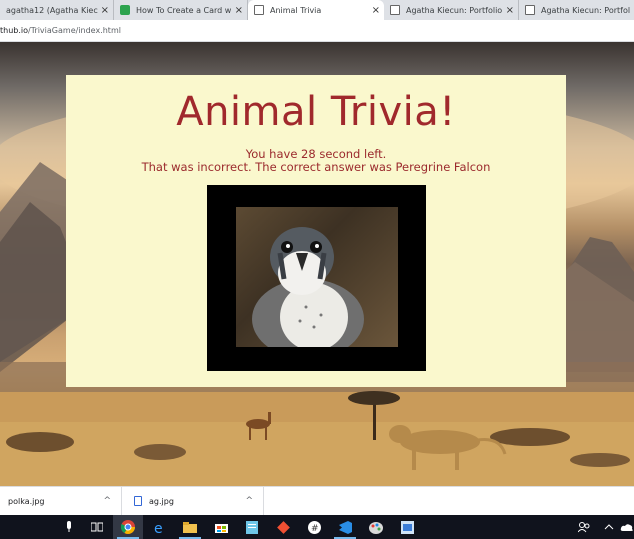  What do you see at coordinates (316, 154) in the screenshot?
I see `timer-text: You have 28 second left.` at bounding box center [316, 154].